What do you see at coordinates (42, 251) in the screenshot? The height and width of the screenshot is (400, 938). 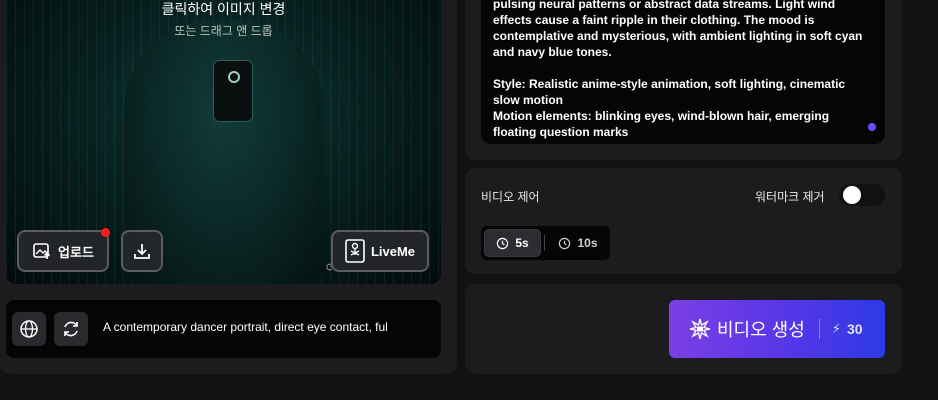 I see `image-upload-icon` at bounding box center [42, 251].